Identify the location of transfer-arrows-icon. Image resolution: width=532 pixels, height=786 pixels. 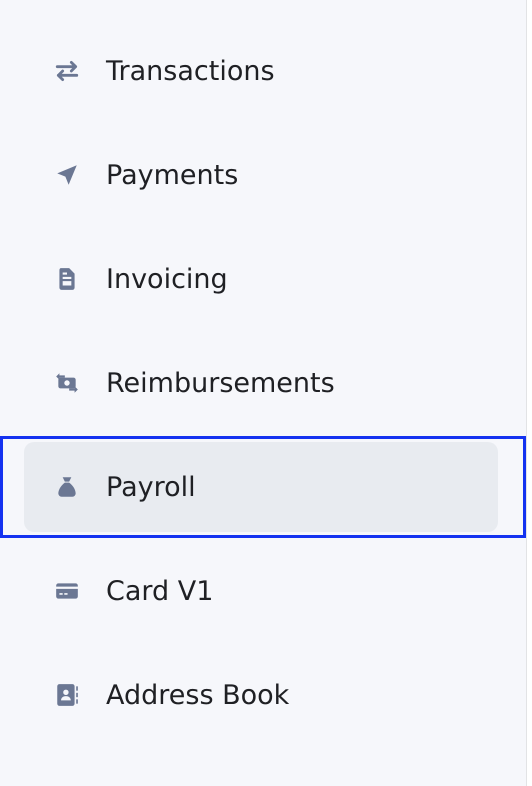
(67, 71).